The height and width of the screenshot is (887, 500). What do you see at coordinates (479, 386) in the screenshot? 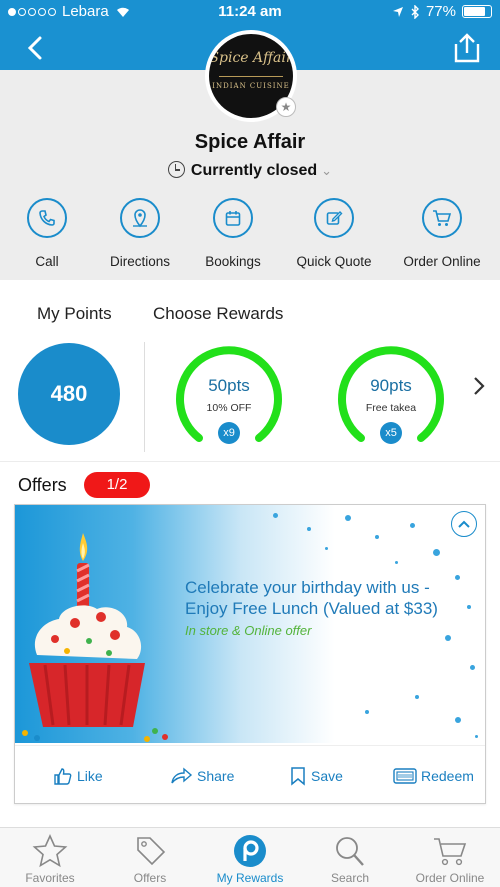
I see `chevron-right-icon` at bounding box center [479, 386].